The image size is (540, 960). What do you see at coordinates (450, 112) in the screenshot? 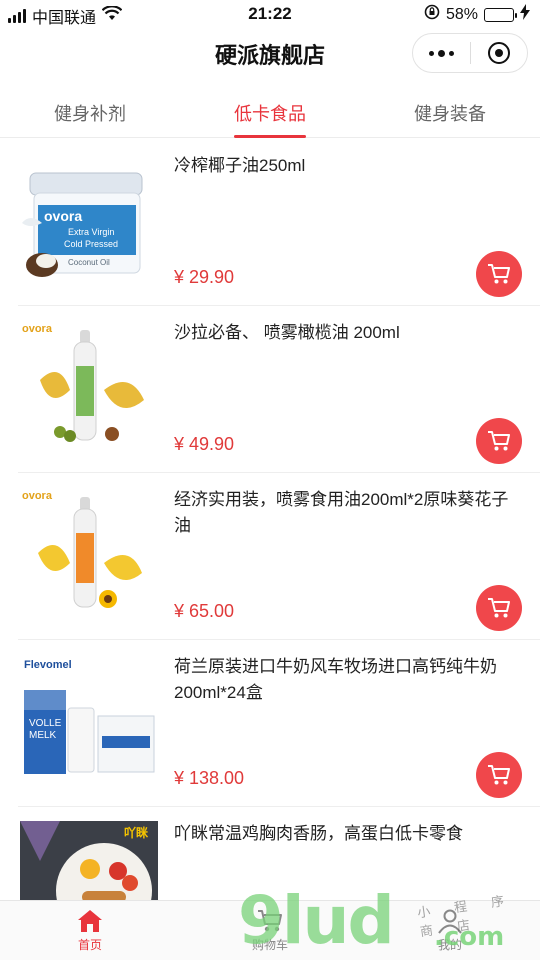
I see `tab-fitness-equipment: 健身装备` at bounding box center [450, 112].